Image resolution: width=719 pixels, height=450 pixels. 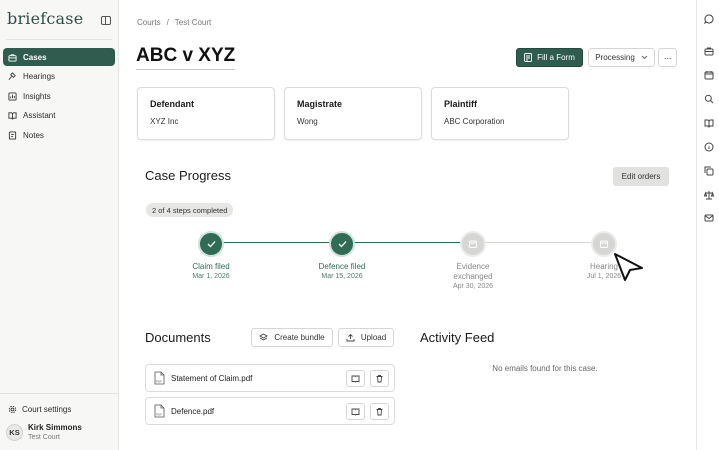 I want to click on fill-form-button: Fill a Form, so click(x=549, y=57).